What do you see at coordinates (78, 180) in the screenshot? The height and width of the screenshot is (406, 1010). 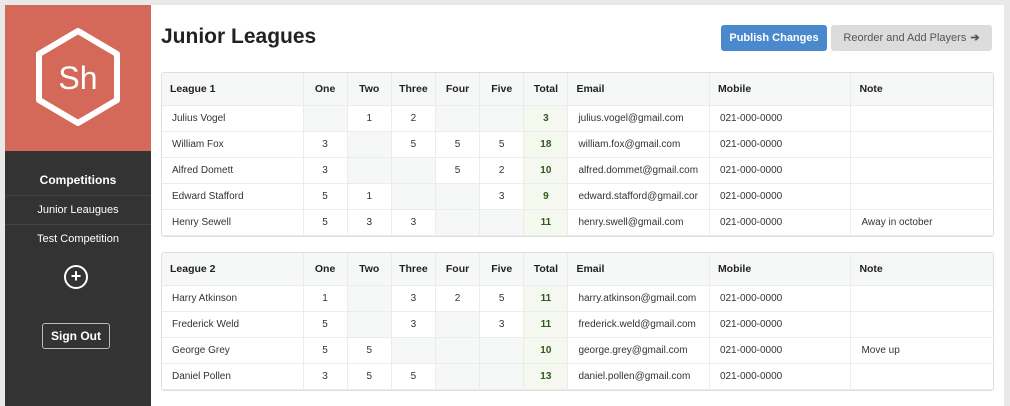 I see `sidebar-item-competitions: Competitions` at bounding box center [78, 180].